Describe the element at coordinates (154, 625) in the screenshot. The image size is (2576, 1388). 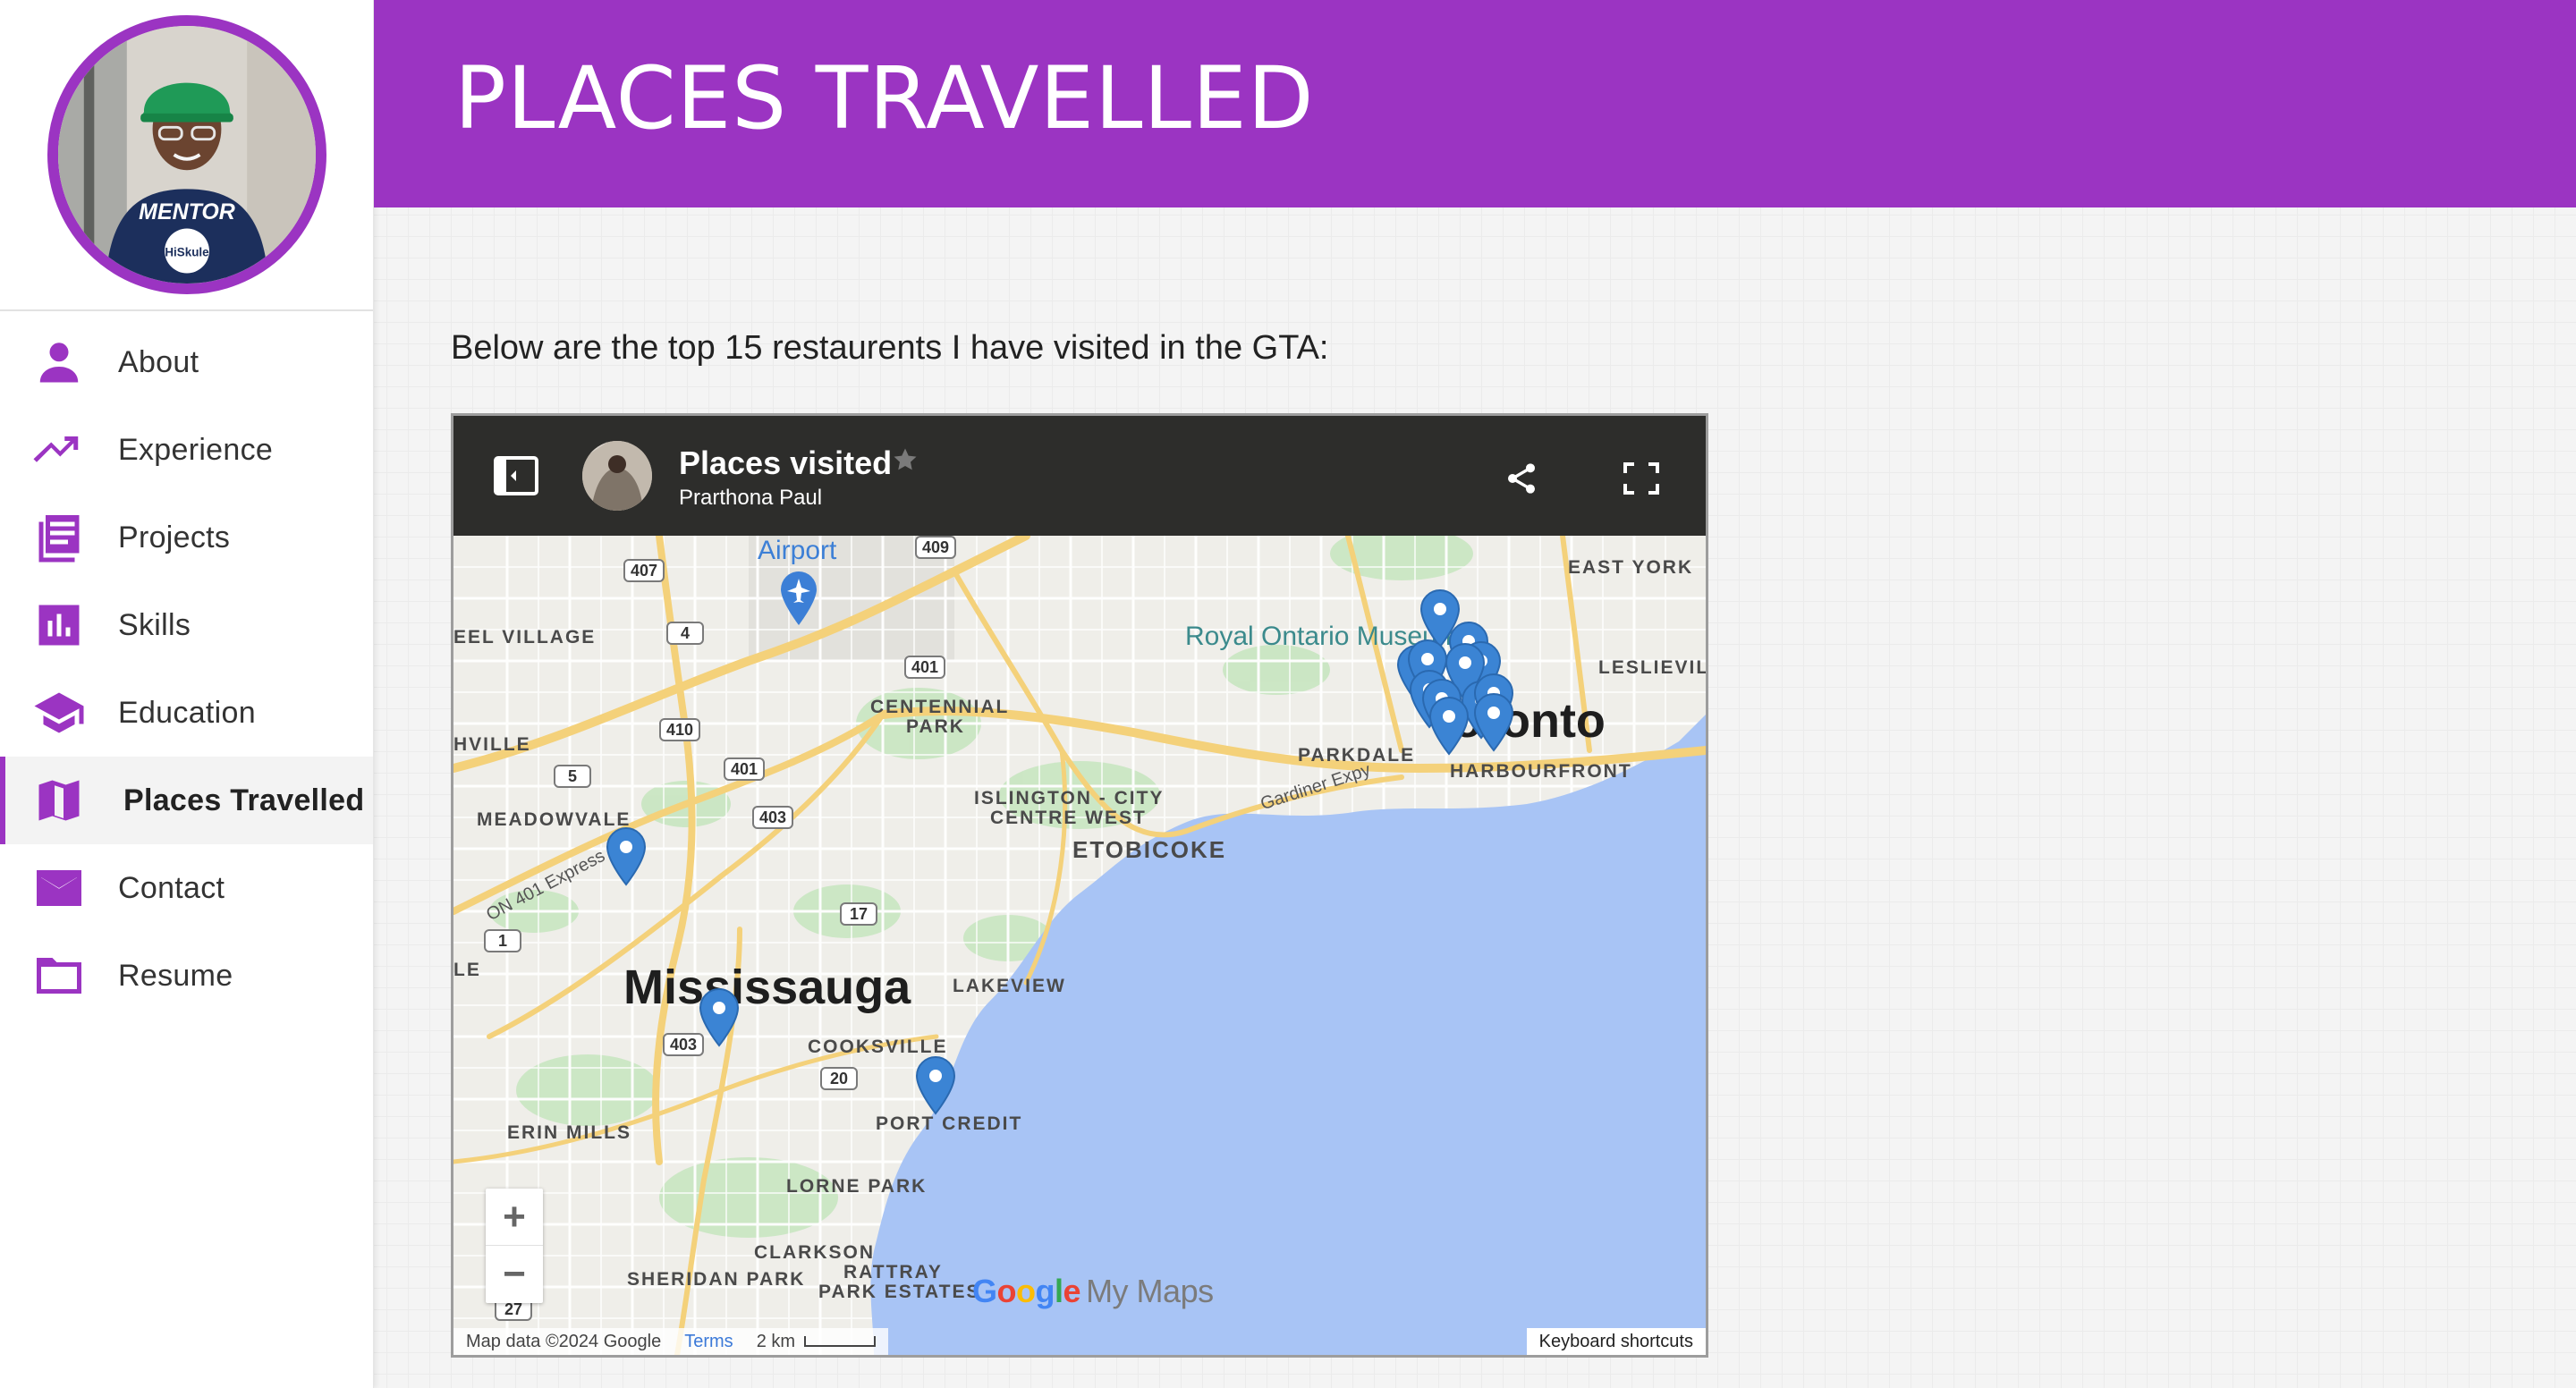
I see `sidebar-item-label: Skills` at that location.